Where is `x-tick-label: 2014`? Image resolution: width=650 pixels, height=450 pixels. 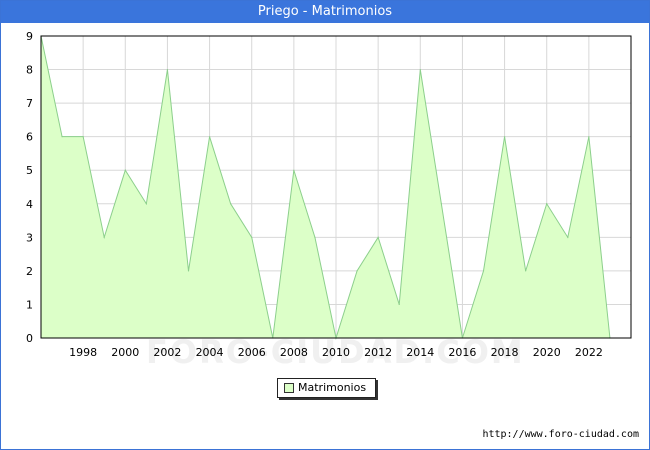 x-tick-label: 2014 is located at coordinates (420, 352).